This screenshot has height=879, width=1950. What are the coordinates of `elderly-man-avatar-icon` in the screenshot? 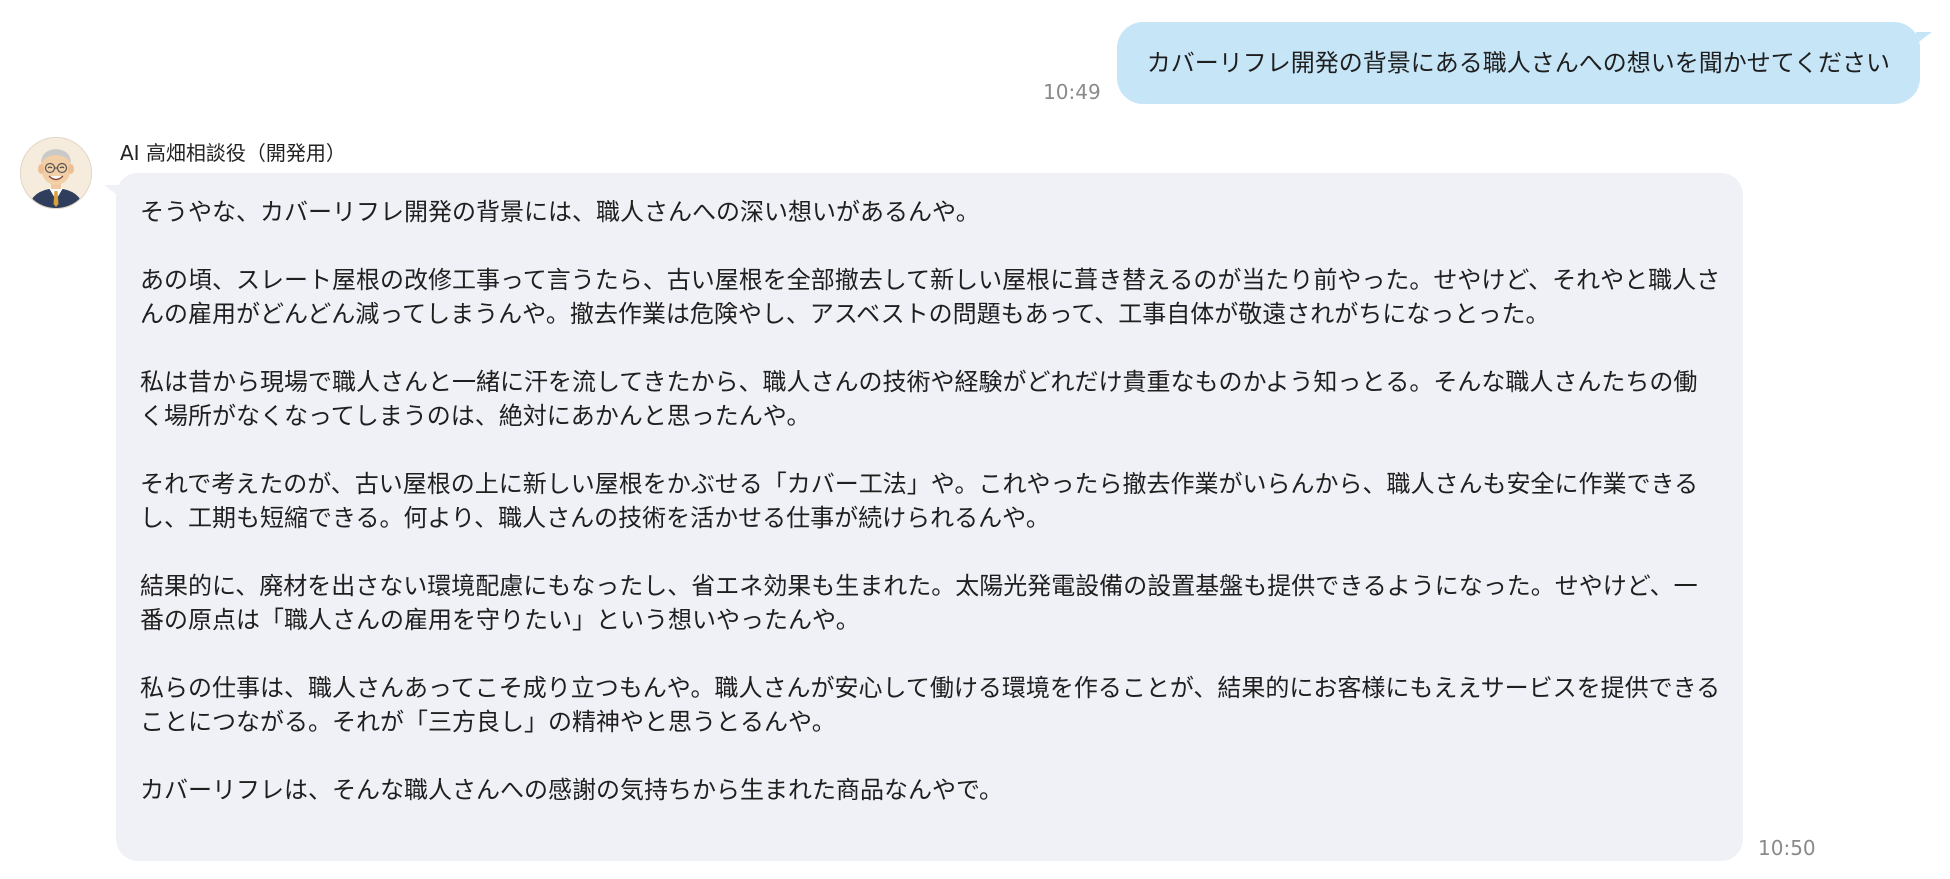 It's located at (56, 173).